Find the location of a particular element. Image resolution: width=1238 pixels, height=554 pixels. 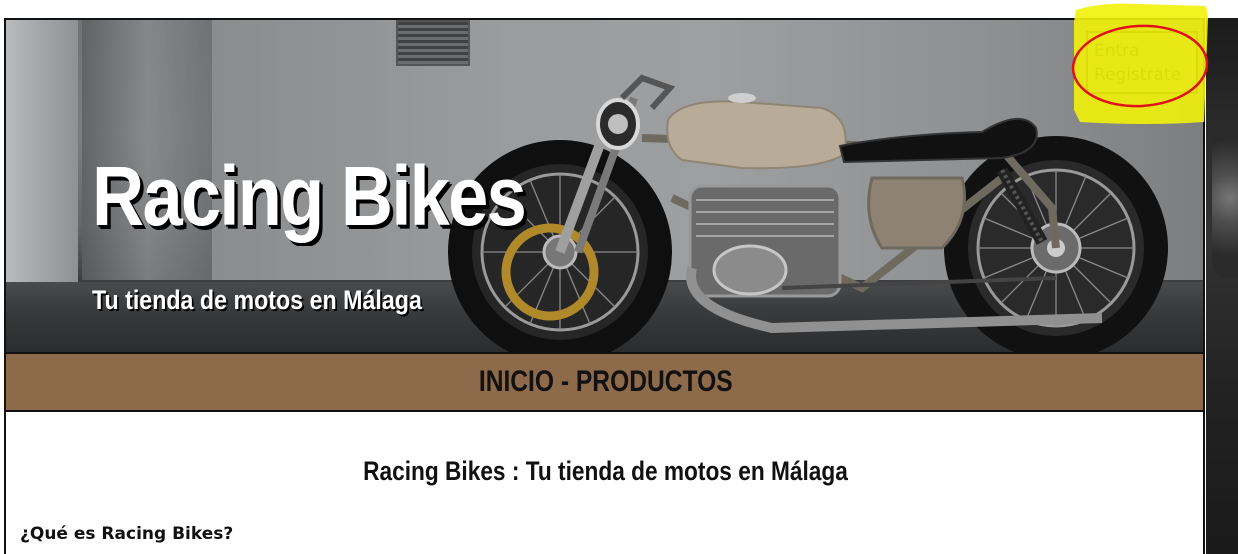

nav-links: INICIO - PRODUCTOS is located at coordinates (606, 382).